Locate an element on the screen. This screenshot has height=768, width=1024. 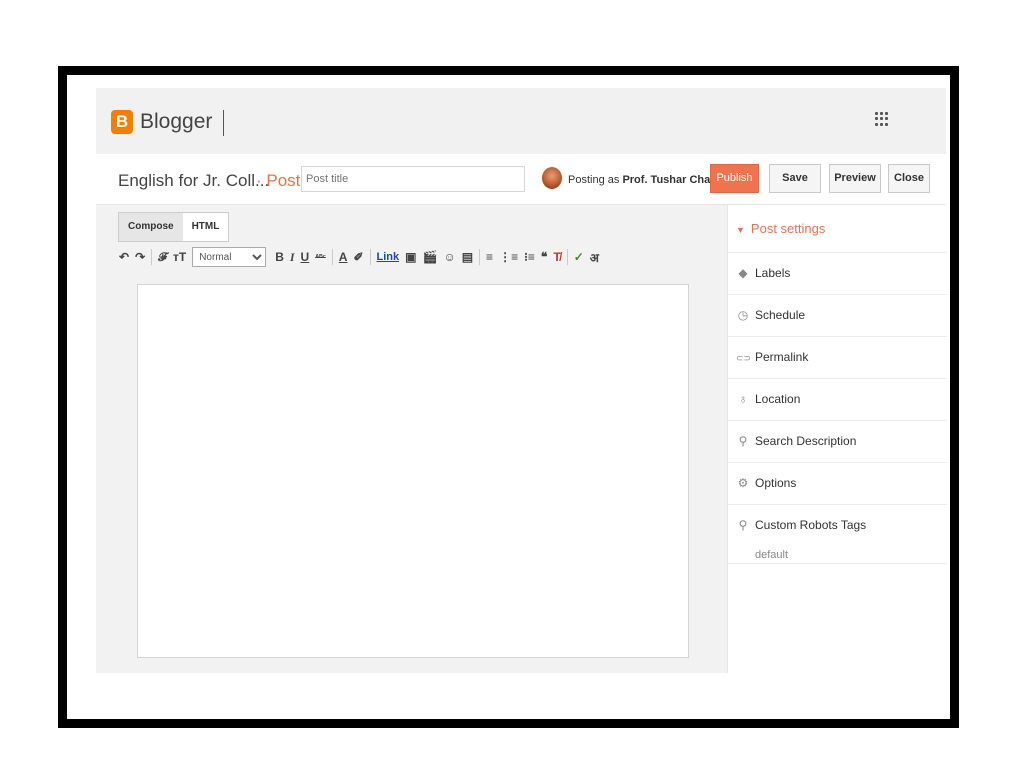
highlight-icon: ✐ is located at coordinates (358, 257).